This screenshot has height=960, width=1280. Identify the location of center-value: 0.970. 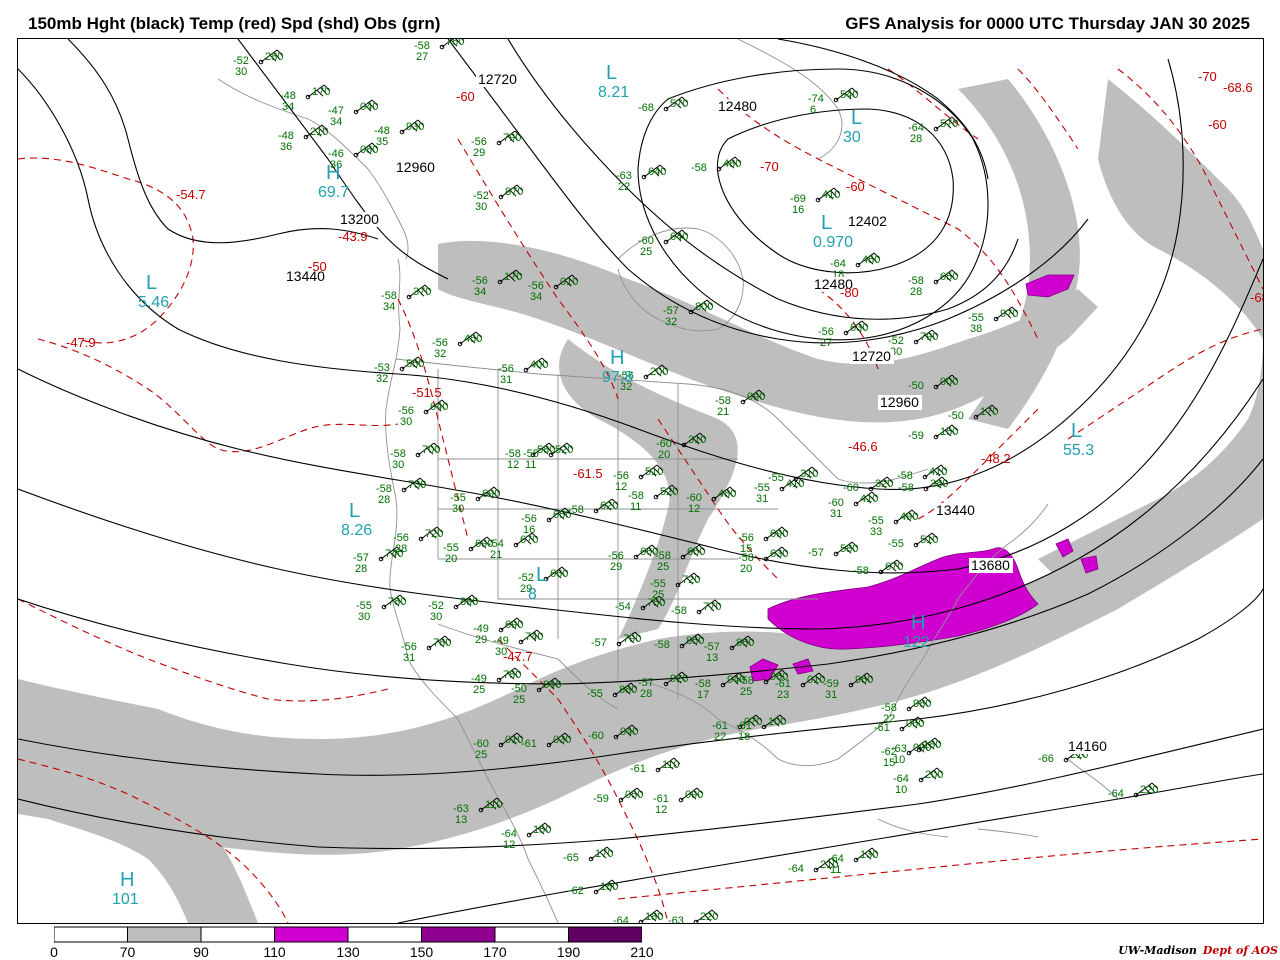
(833, 242).